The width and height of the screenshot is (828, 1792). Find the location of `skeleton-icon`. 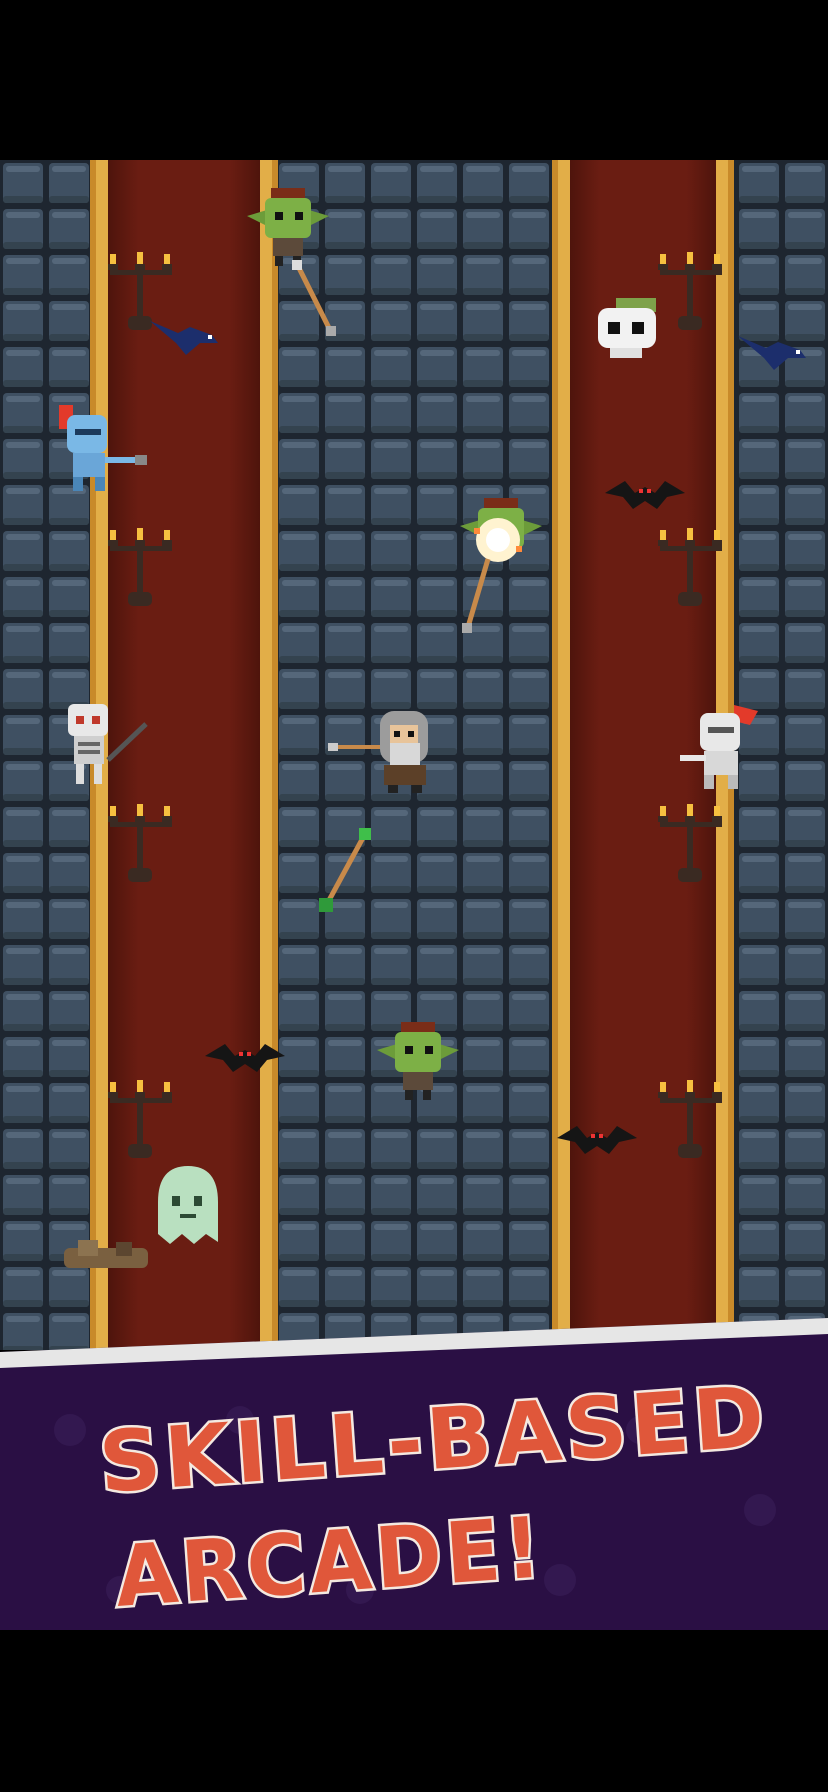

skeleton-icon is located at coordinates (108, 744).